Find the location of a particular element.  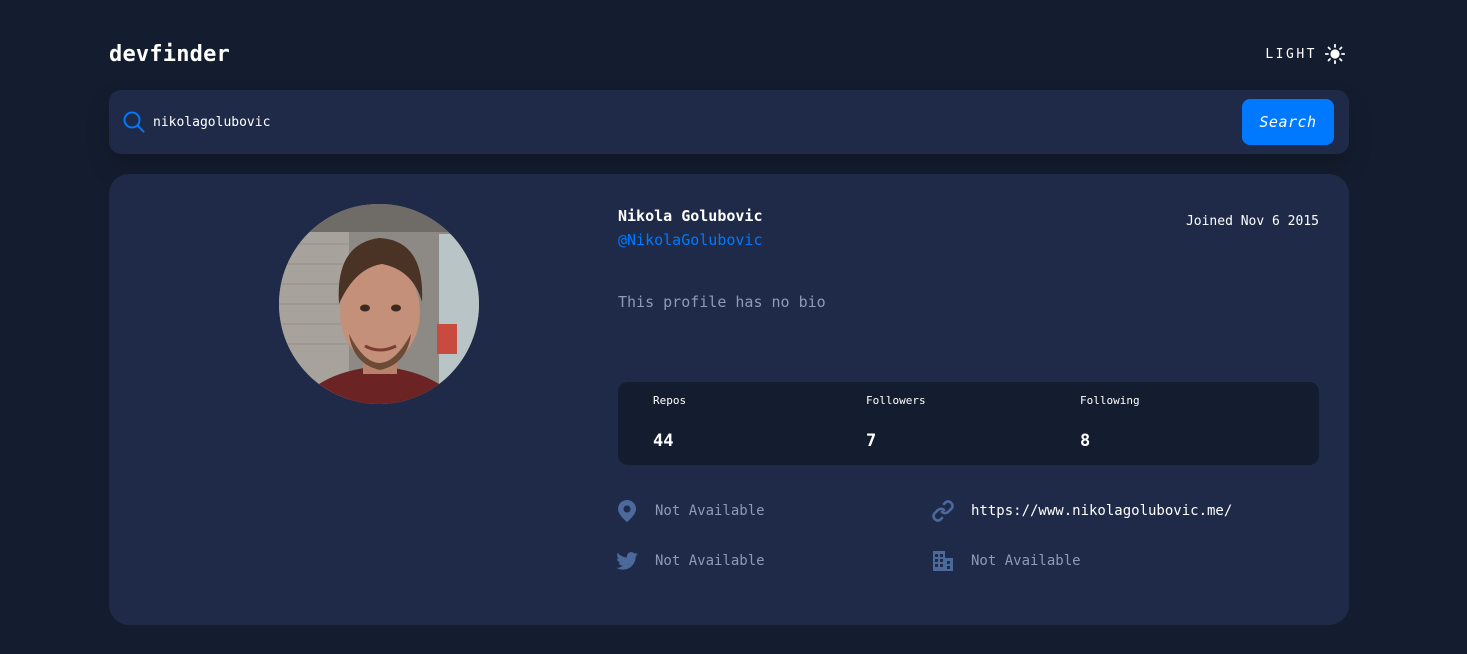

twitter-info: Not Available is located at coordinates (690, 561).